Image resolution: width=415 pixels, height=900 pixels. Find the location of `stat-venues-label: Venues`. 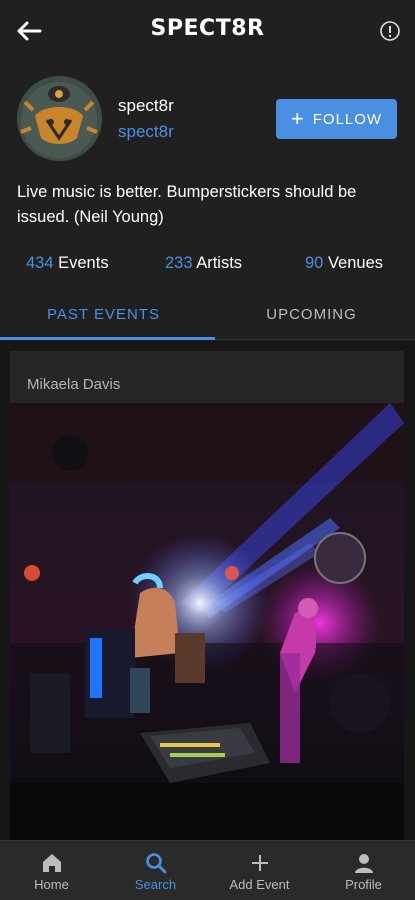

stat-venues-label: Venues is located at coordinates (355, 263).